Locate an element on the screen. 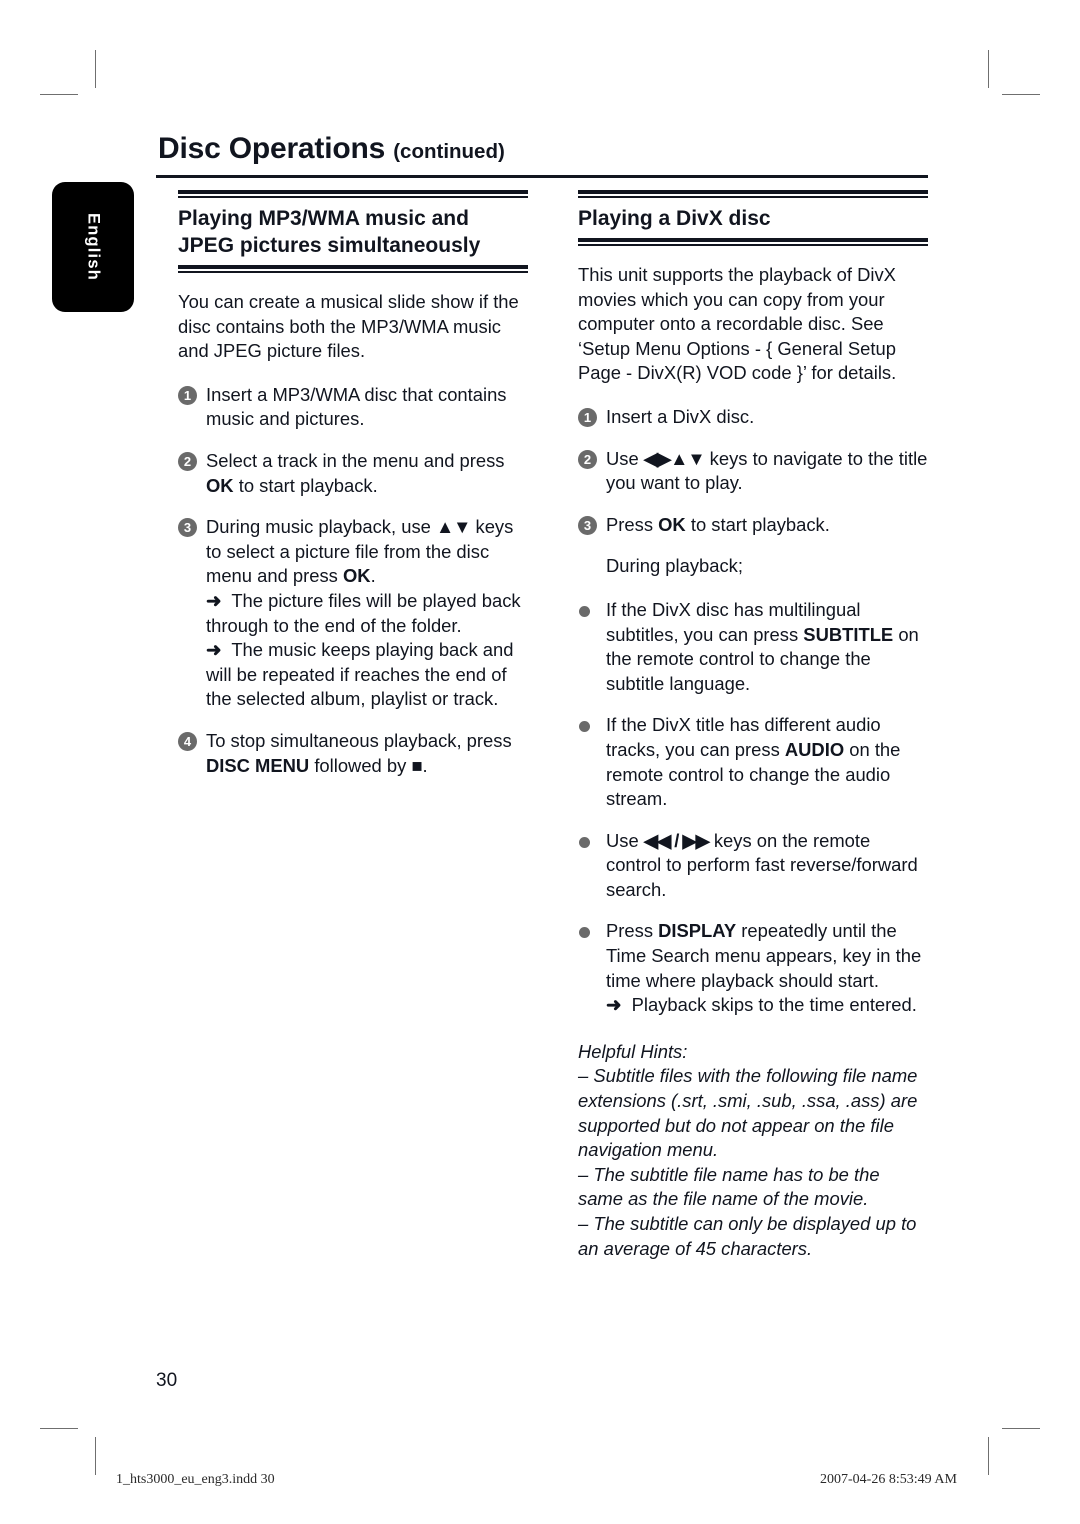  page-title: Disc Operations (continued) is located at coordinates (331, 149).